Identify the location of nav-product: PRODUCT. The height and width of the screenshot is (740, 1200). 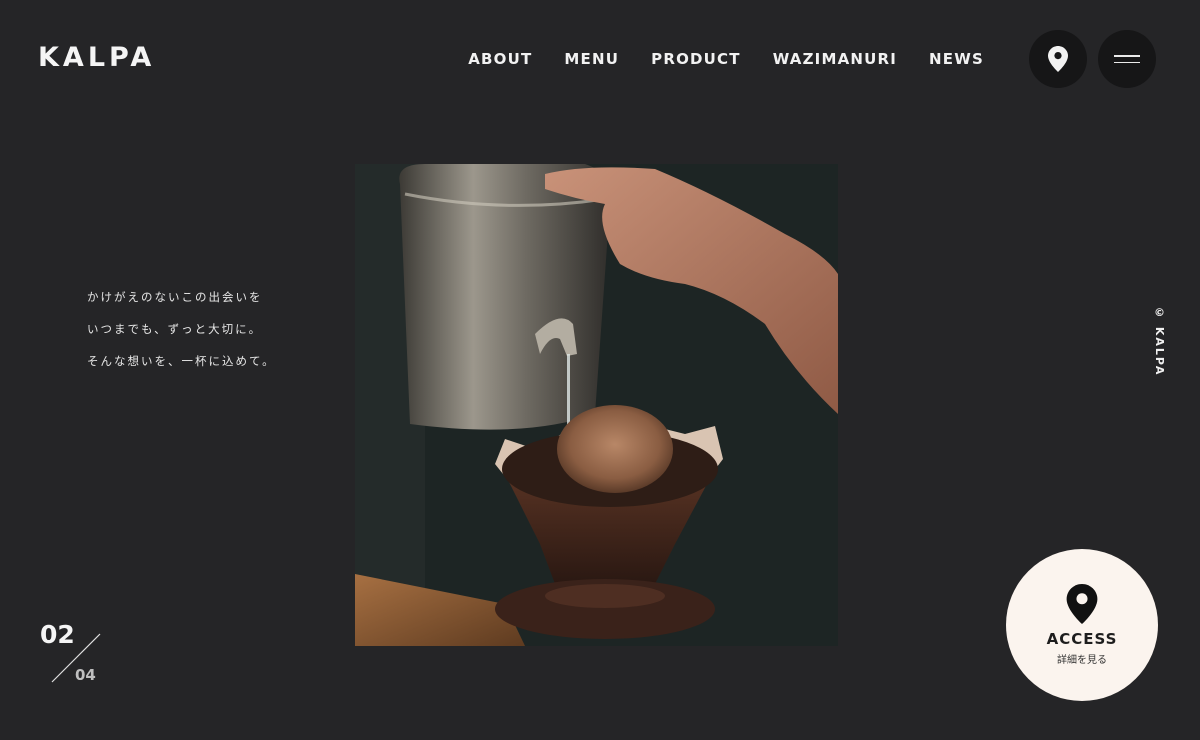
(696, 59).